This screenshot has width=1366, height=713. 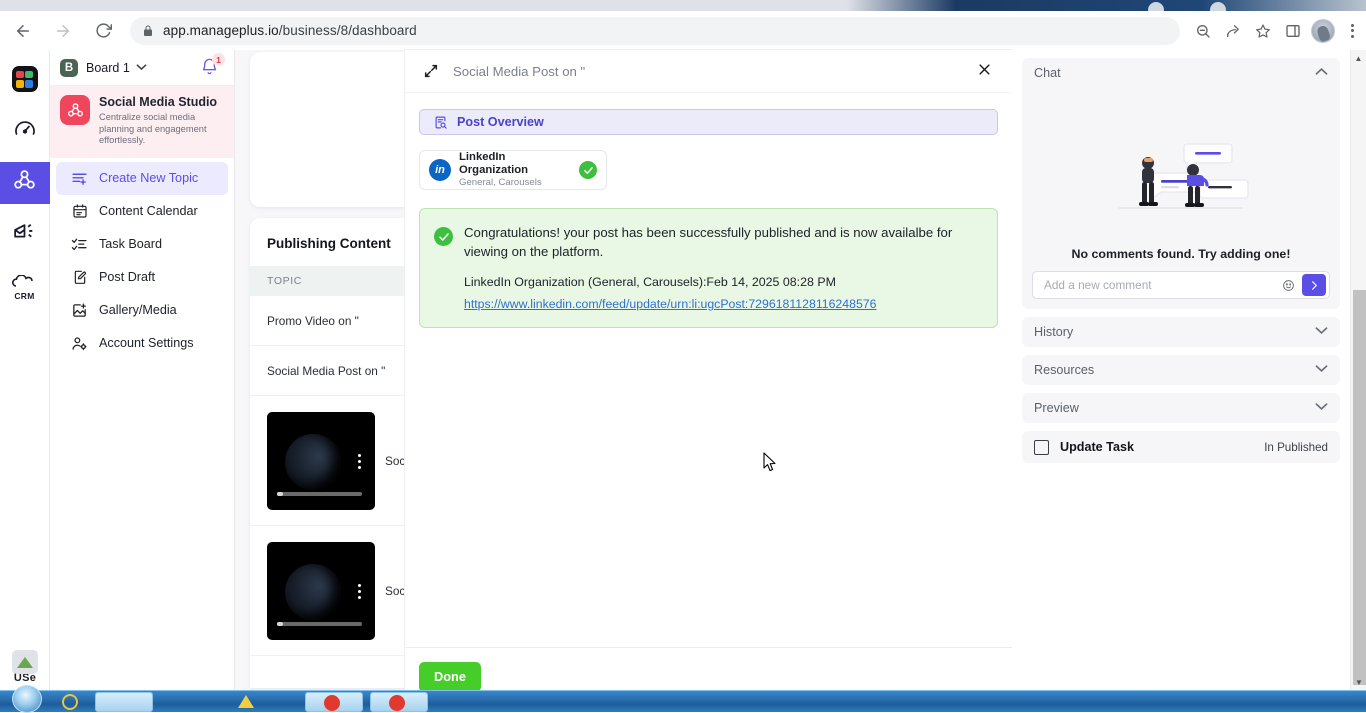 What do you see at coordinates (331, 234) in the screenshot?
I see `page-title: Publishing Content` at bounding box center [331, 234].